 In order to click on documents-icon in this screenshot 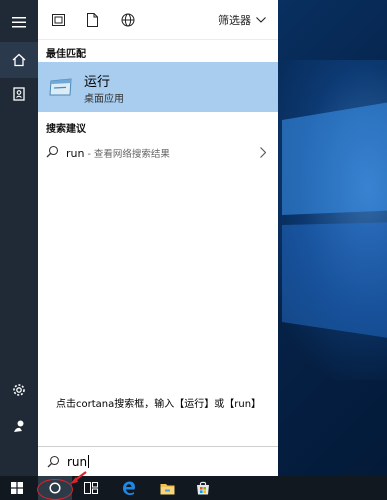, I will do `click(92, 20)`.